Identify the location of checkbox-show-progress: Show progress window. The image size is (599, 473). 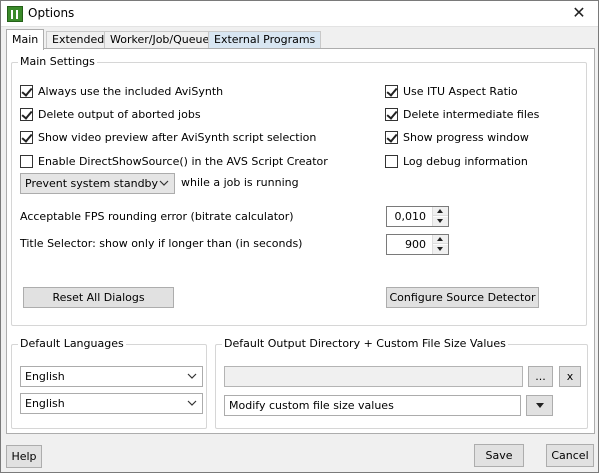
(457, 137).